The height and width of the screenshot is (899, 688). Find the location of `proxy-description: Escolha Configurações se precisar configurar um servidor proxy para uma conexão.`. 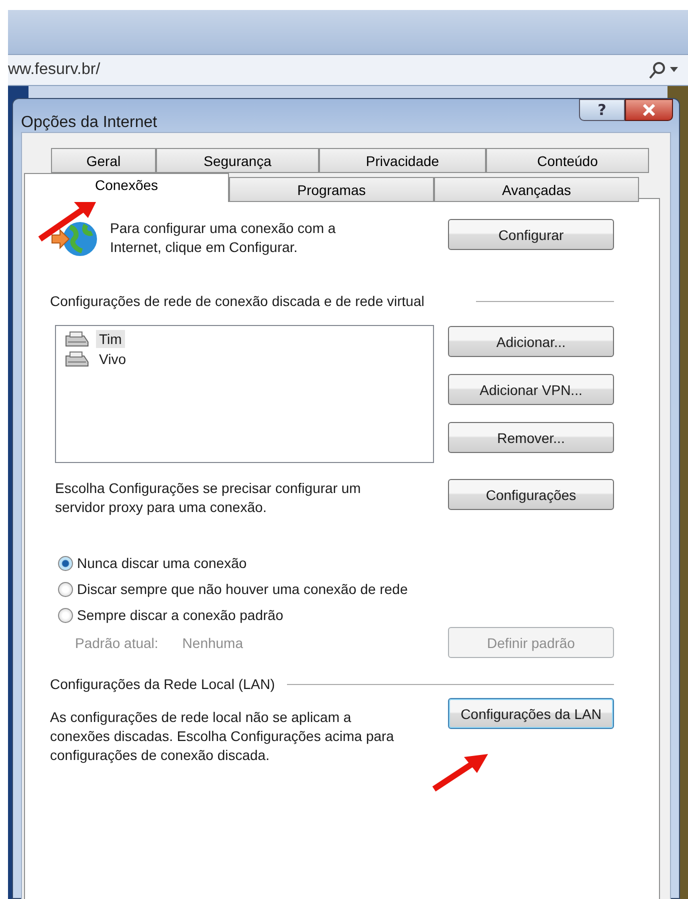

proxy-description: Escolha Configurações se precisar configurar um servidor proxy para uma conexão. is located at coordinates (208, 498).